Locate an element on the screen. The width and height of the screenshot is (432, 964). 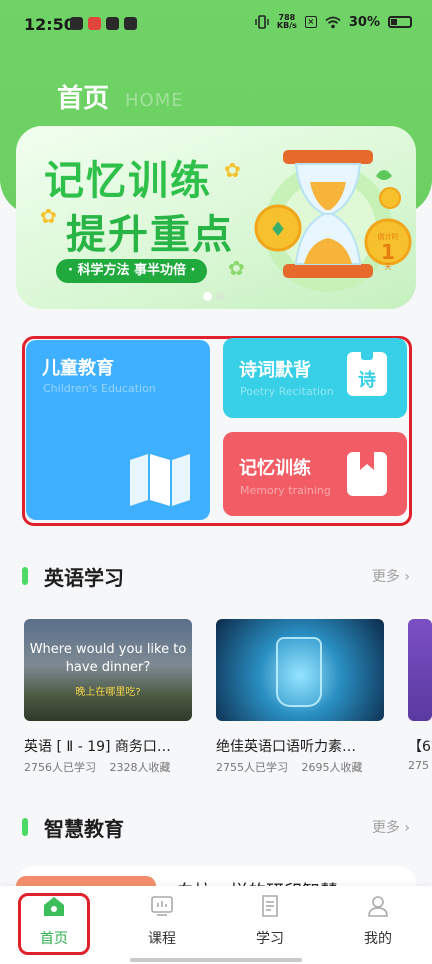
home-indicator is located at coordinates (216, 960).